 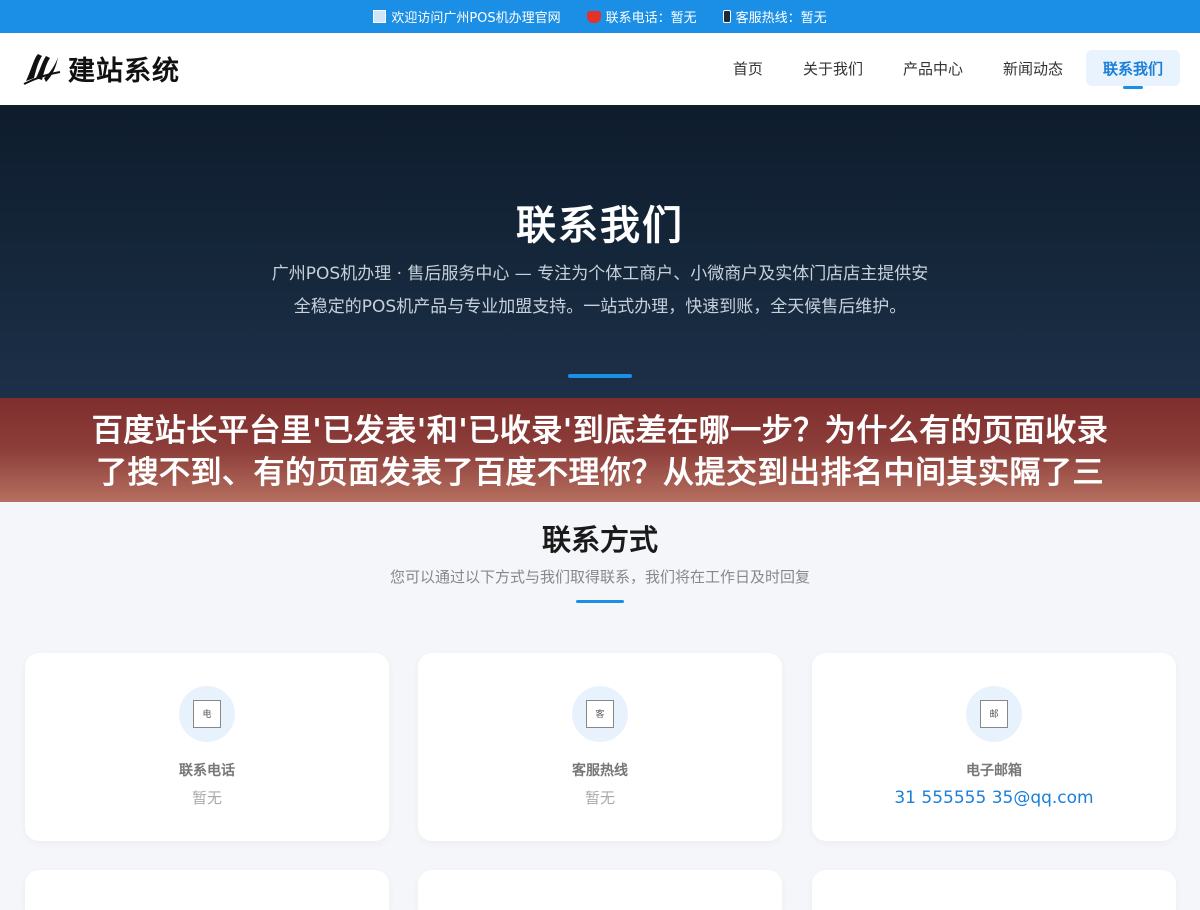 What do you see at coordinates (600, 473) in the screenshot?
I see `banner-line-2: 了搜不到、有的页面发表了百度不理你？从提交到出排名中间其实隔了三` at bounding box center [600, 473].